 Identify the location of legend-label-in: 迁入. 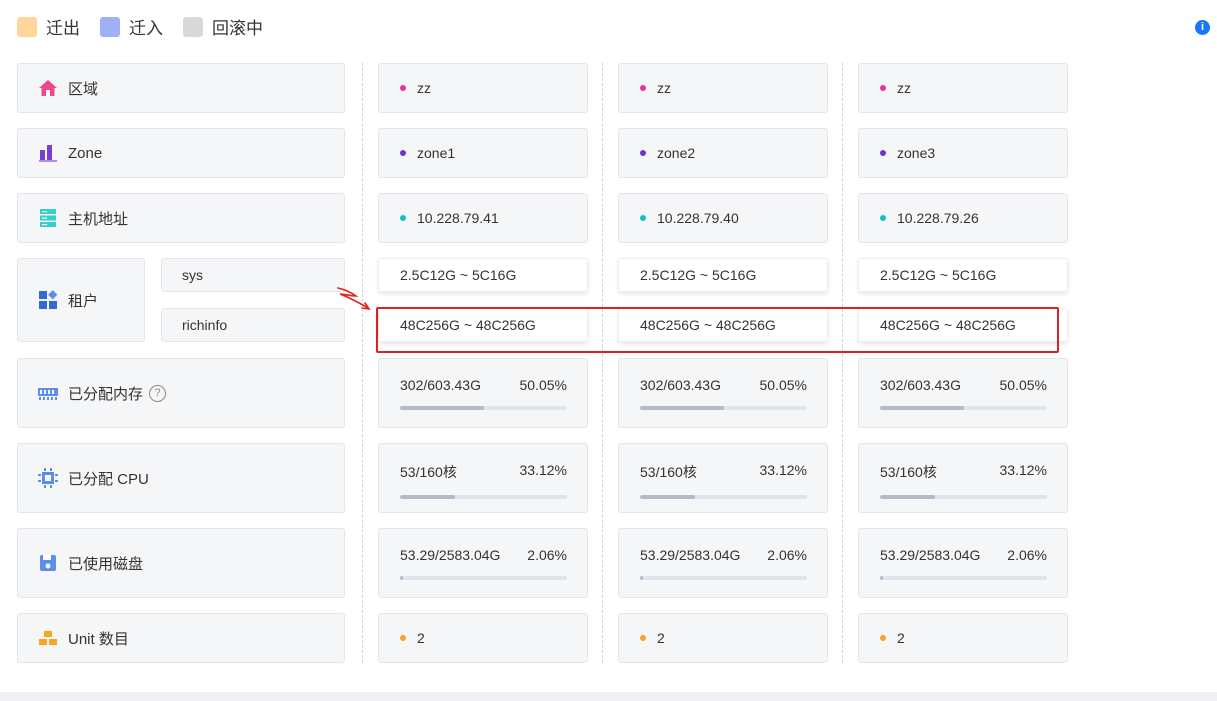
(146, 28).